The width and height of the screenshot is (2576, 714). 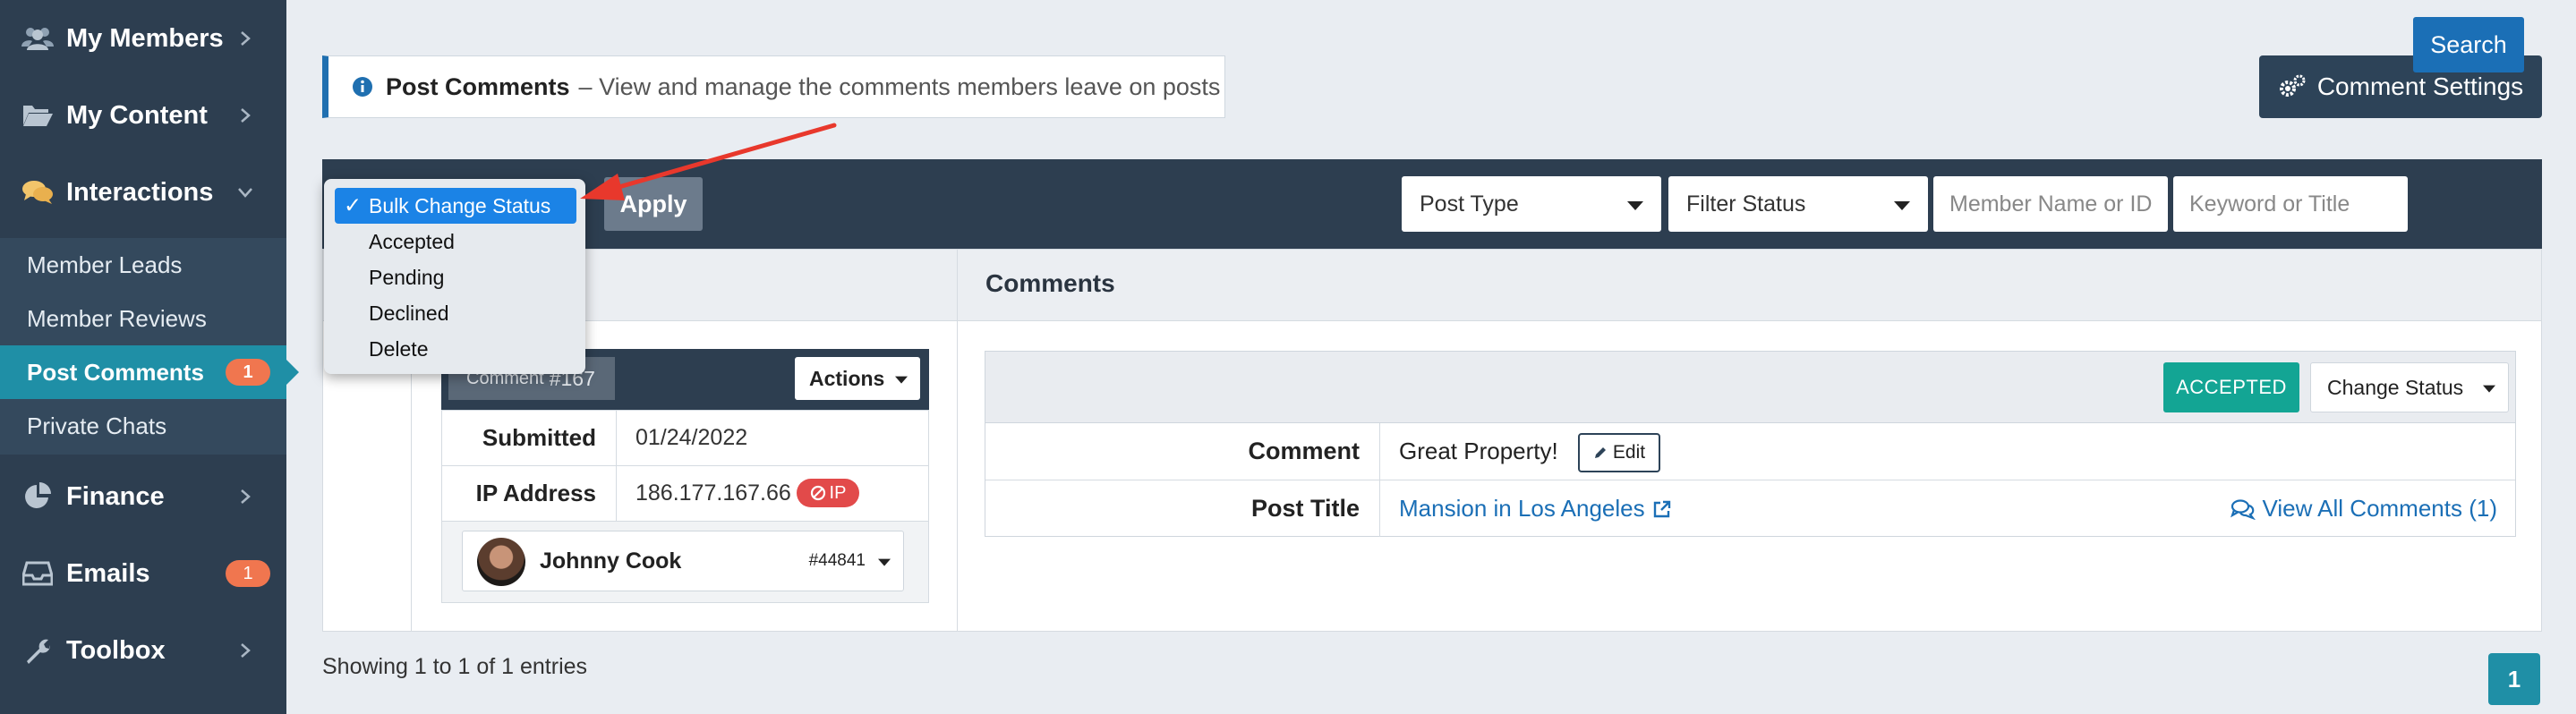 I want to click on wrench-icon, so click(x=37, y=650).